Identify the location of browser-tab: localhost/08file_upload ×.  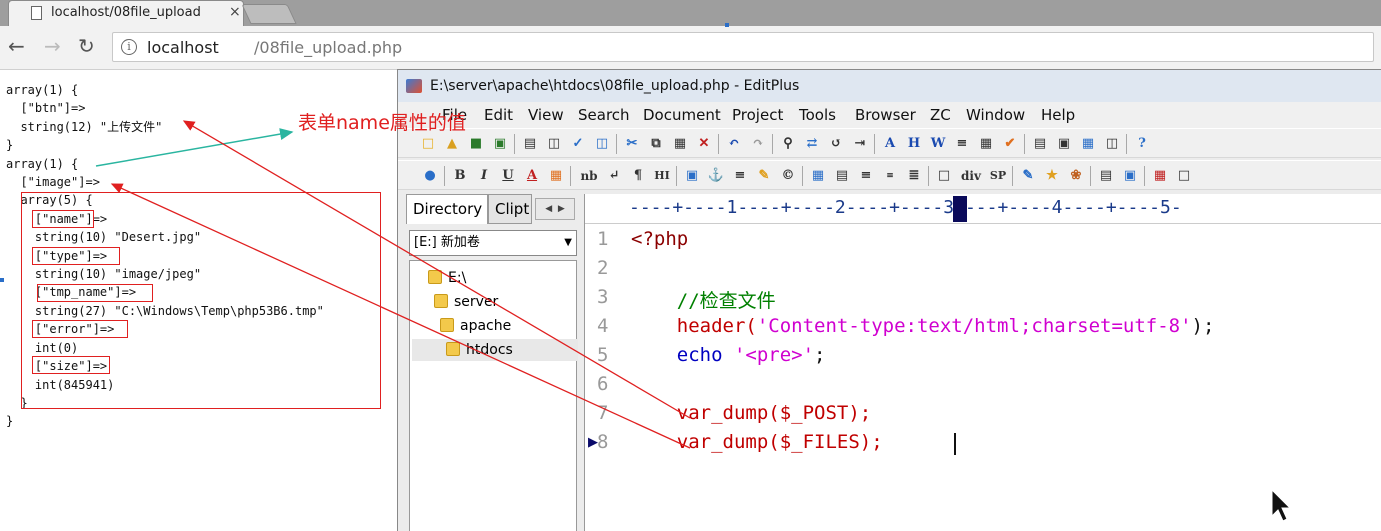
(126, 13).